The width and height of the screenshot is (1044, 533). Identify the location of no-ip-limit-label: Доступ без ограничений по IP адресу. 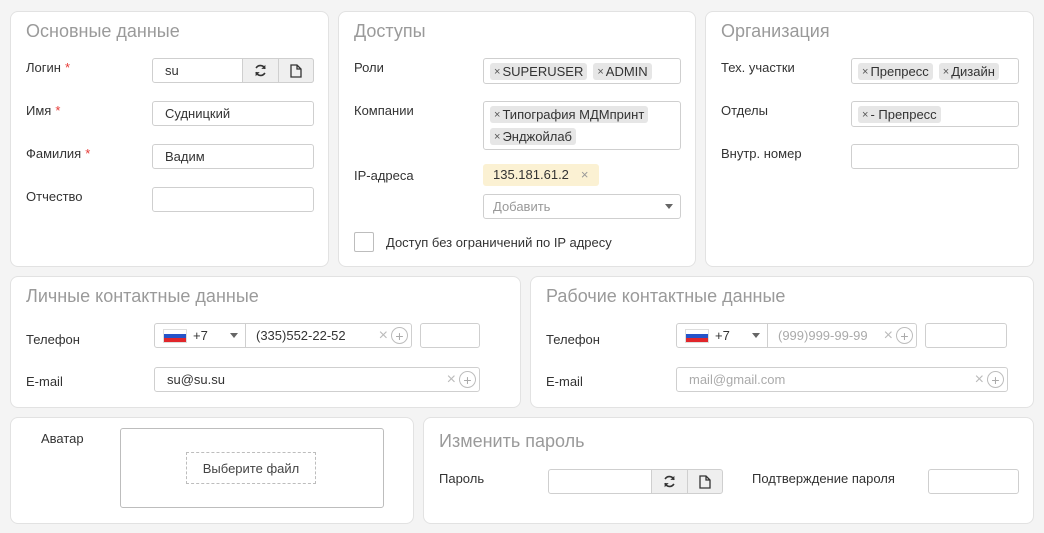
(499, 242).